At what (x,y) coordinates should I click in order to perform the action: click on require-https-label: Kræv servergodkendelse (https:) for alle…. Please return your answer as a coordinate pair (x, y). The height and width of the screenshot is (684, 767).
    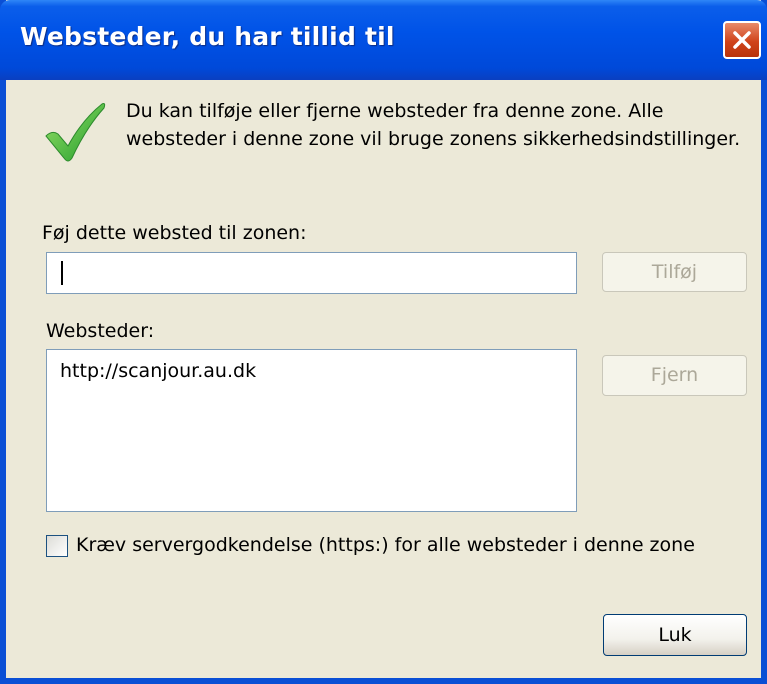
    Looking at the image, I should click on (385, 545).